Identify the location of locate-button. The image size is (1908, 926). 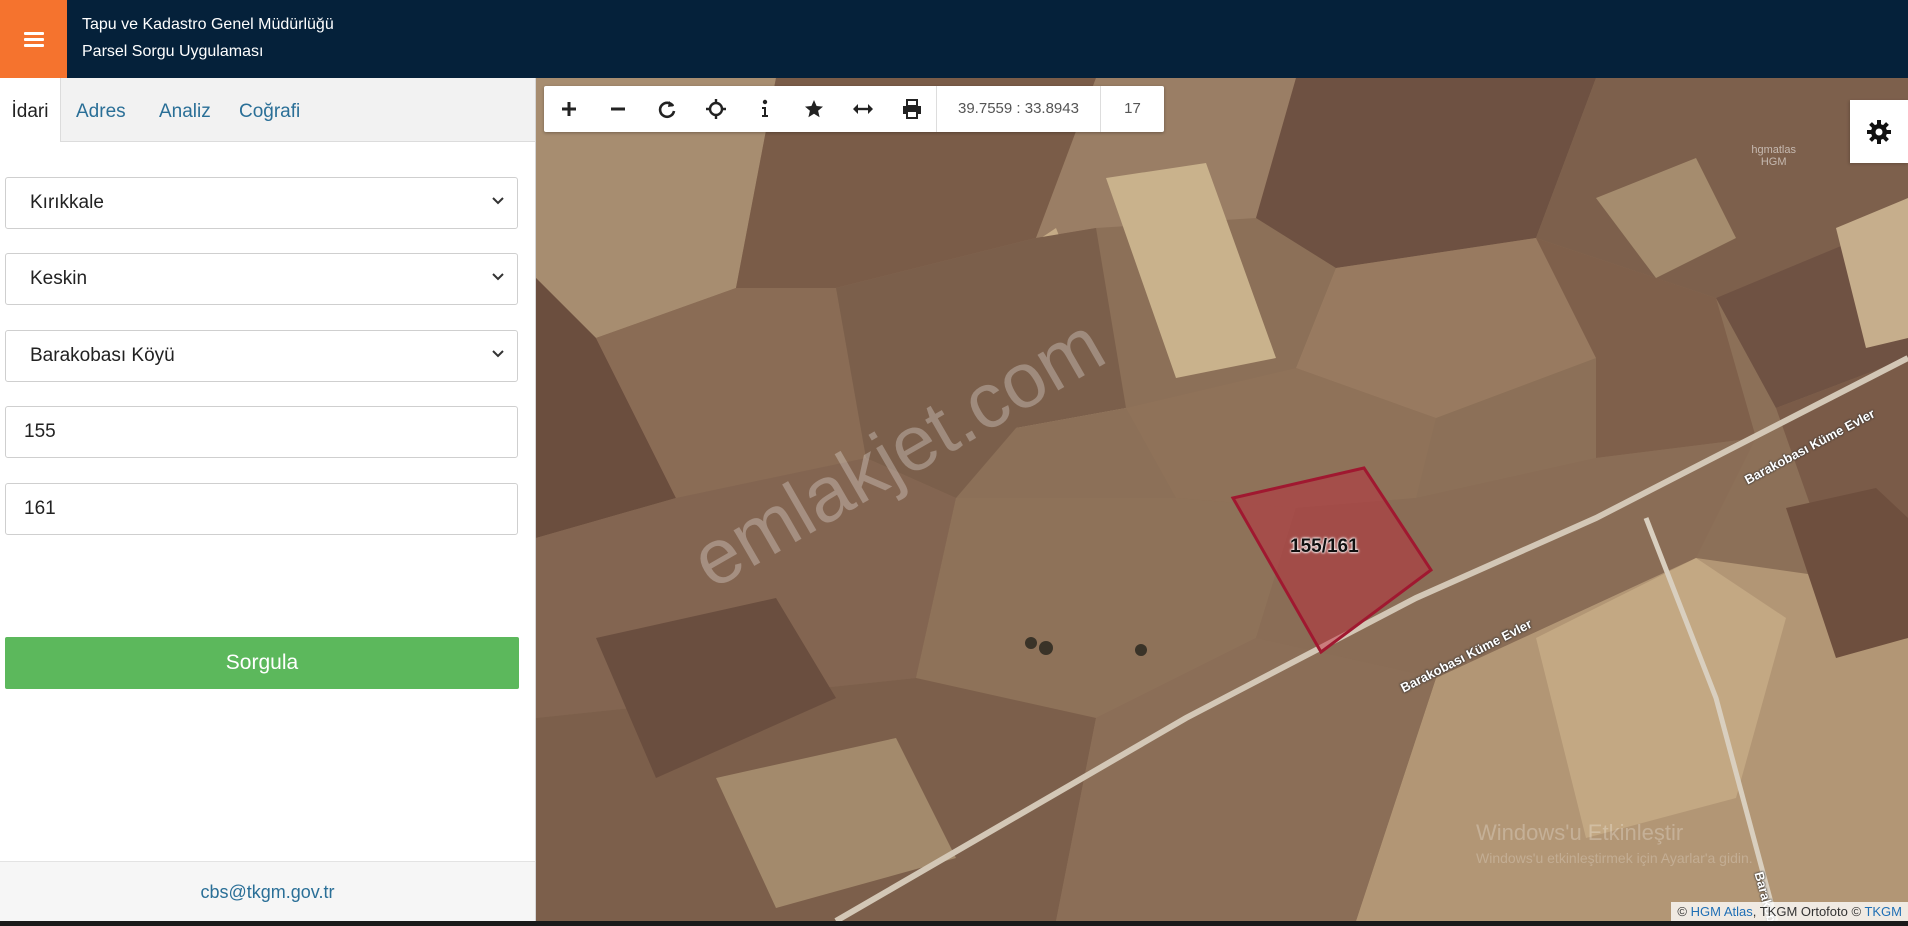
(715, 109).